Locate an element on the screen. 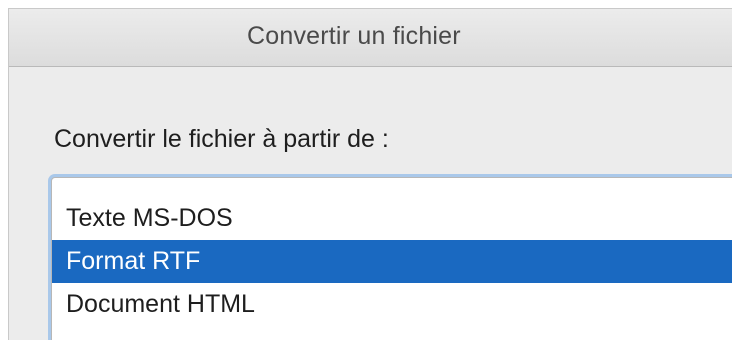  list-item-format-rtf: Format RTF is located at coordinates (392, 261).